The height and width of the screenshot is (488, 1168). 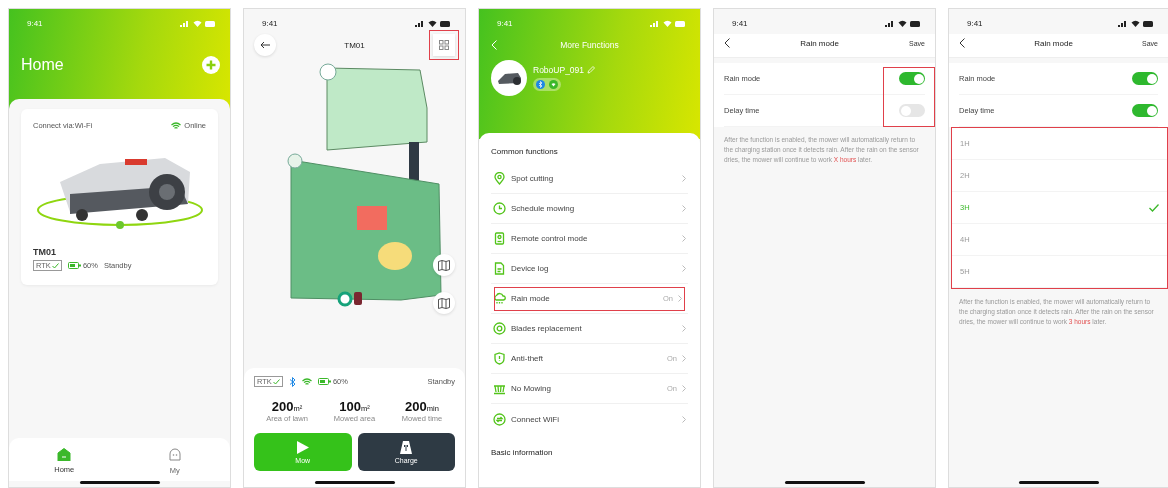 I want to click on function-item: Blades replacement, so click(x=589, y=329).